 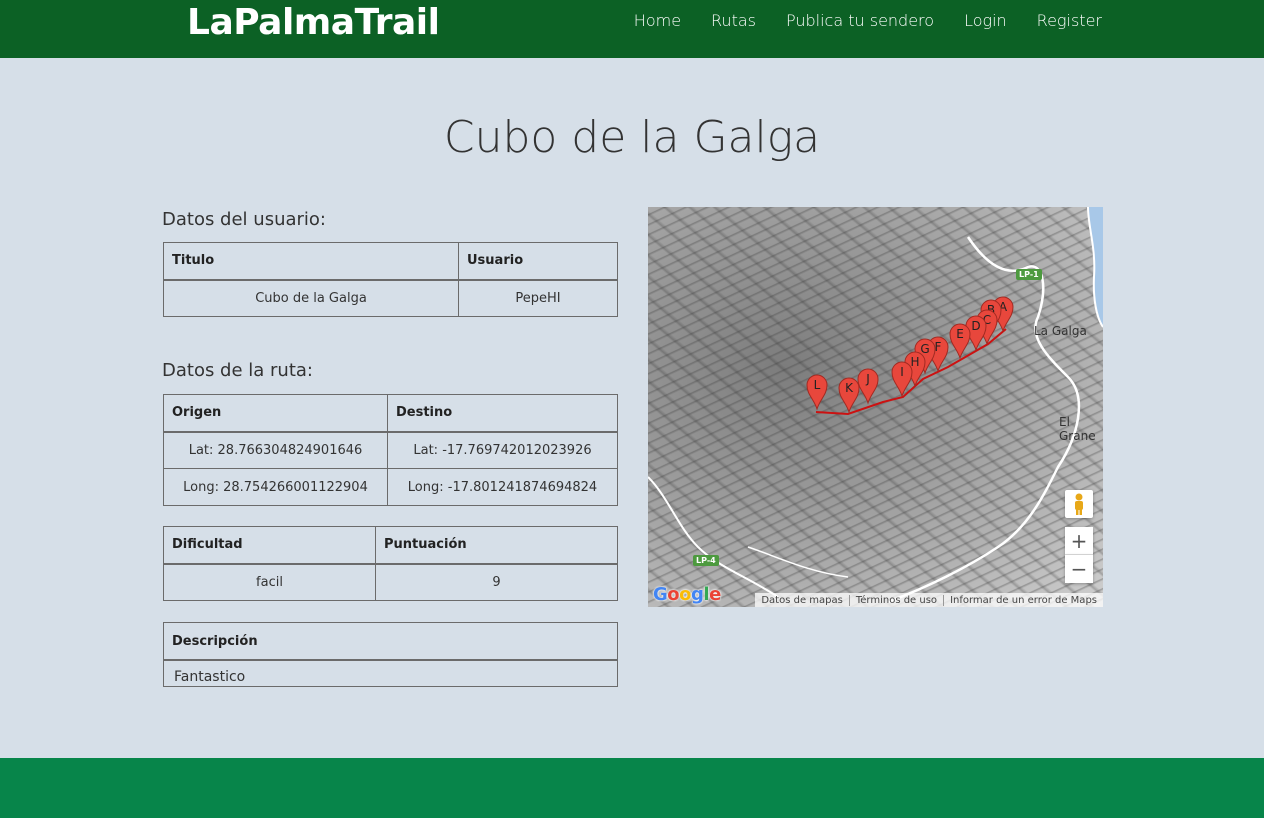 What do you see at coordinates (502, 450) in the screenshot?
I see `route-dest-lat: Lat: -17.769742012023926` at bounding box center [502, 450].